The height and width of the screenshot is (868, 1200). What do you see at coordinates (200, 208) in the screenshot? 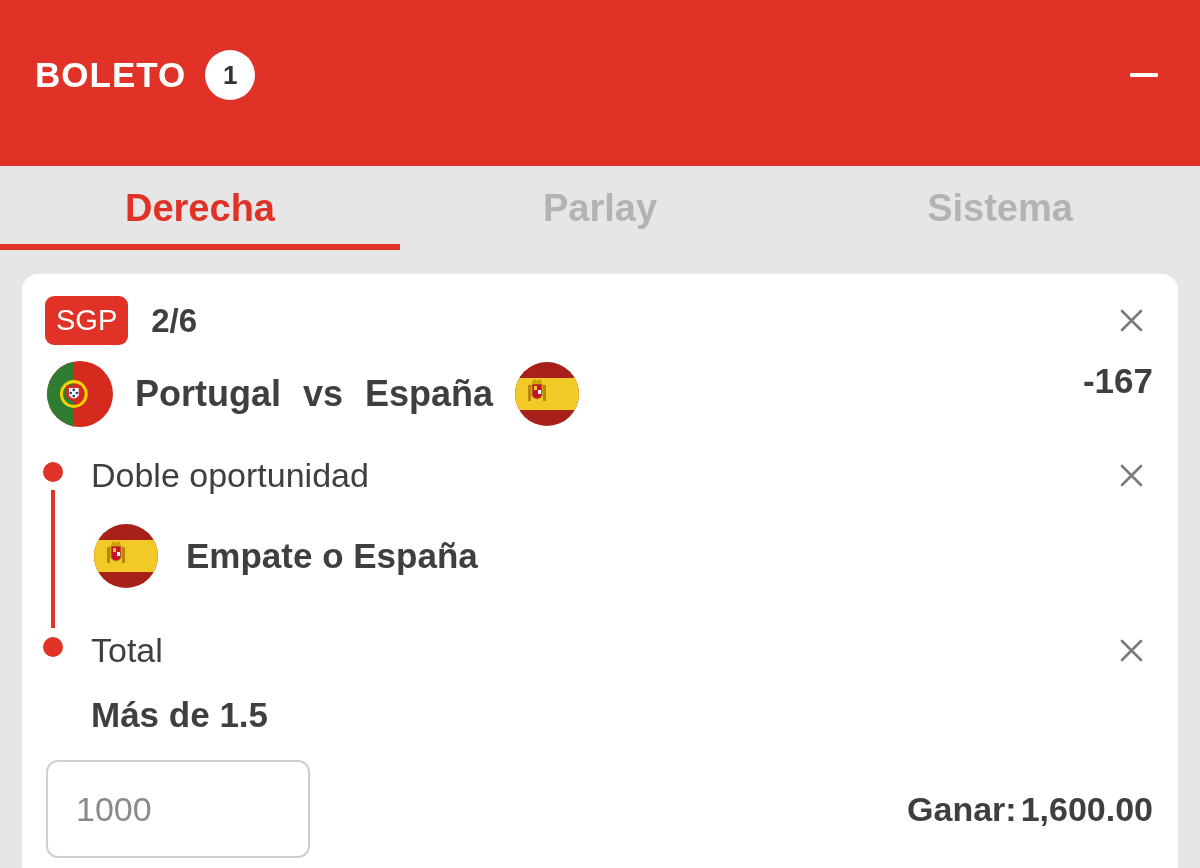
I see `tab: Derecha` at bounding box center [200, 208].